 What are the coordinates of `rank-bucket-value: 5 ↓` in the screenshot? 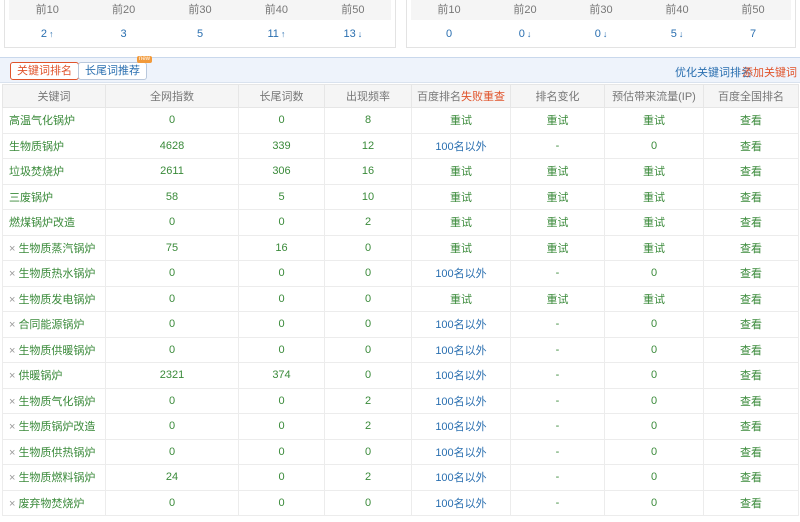 It's located at (677, 34).